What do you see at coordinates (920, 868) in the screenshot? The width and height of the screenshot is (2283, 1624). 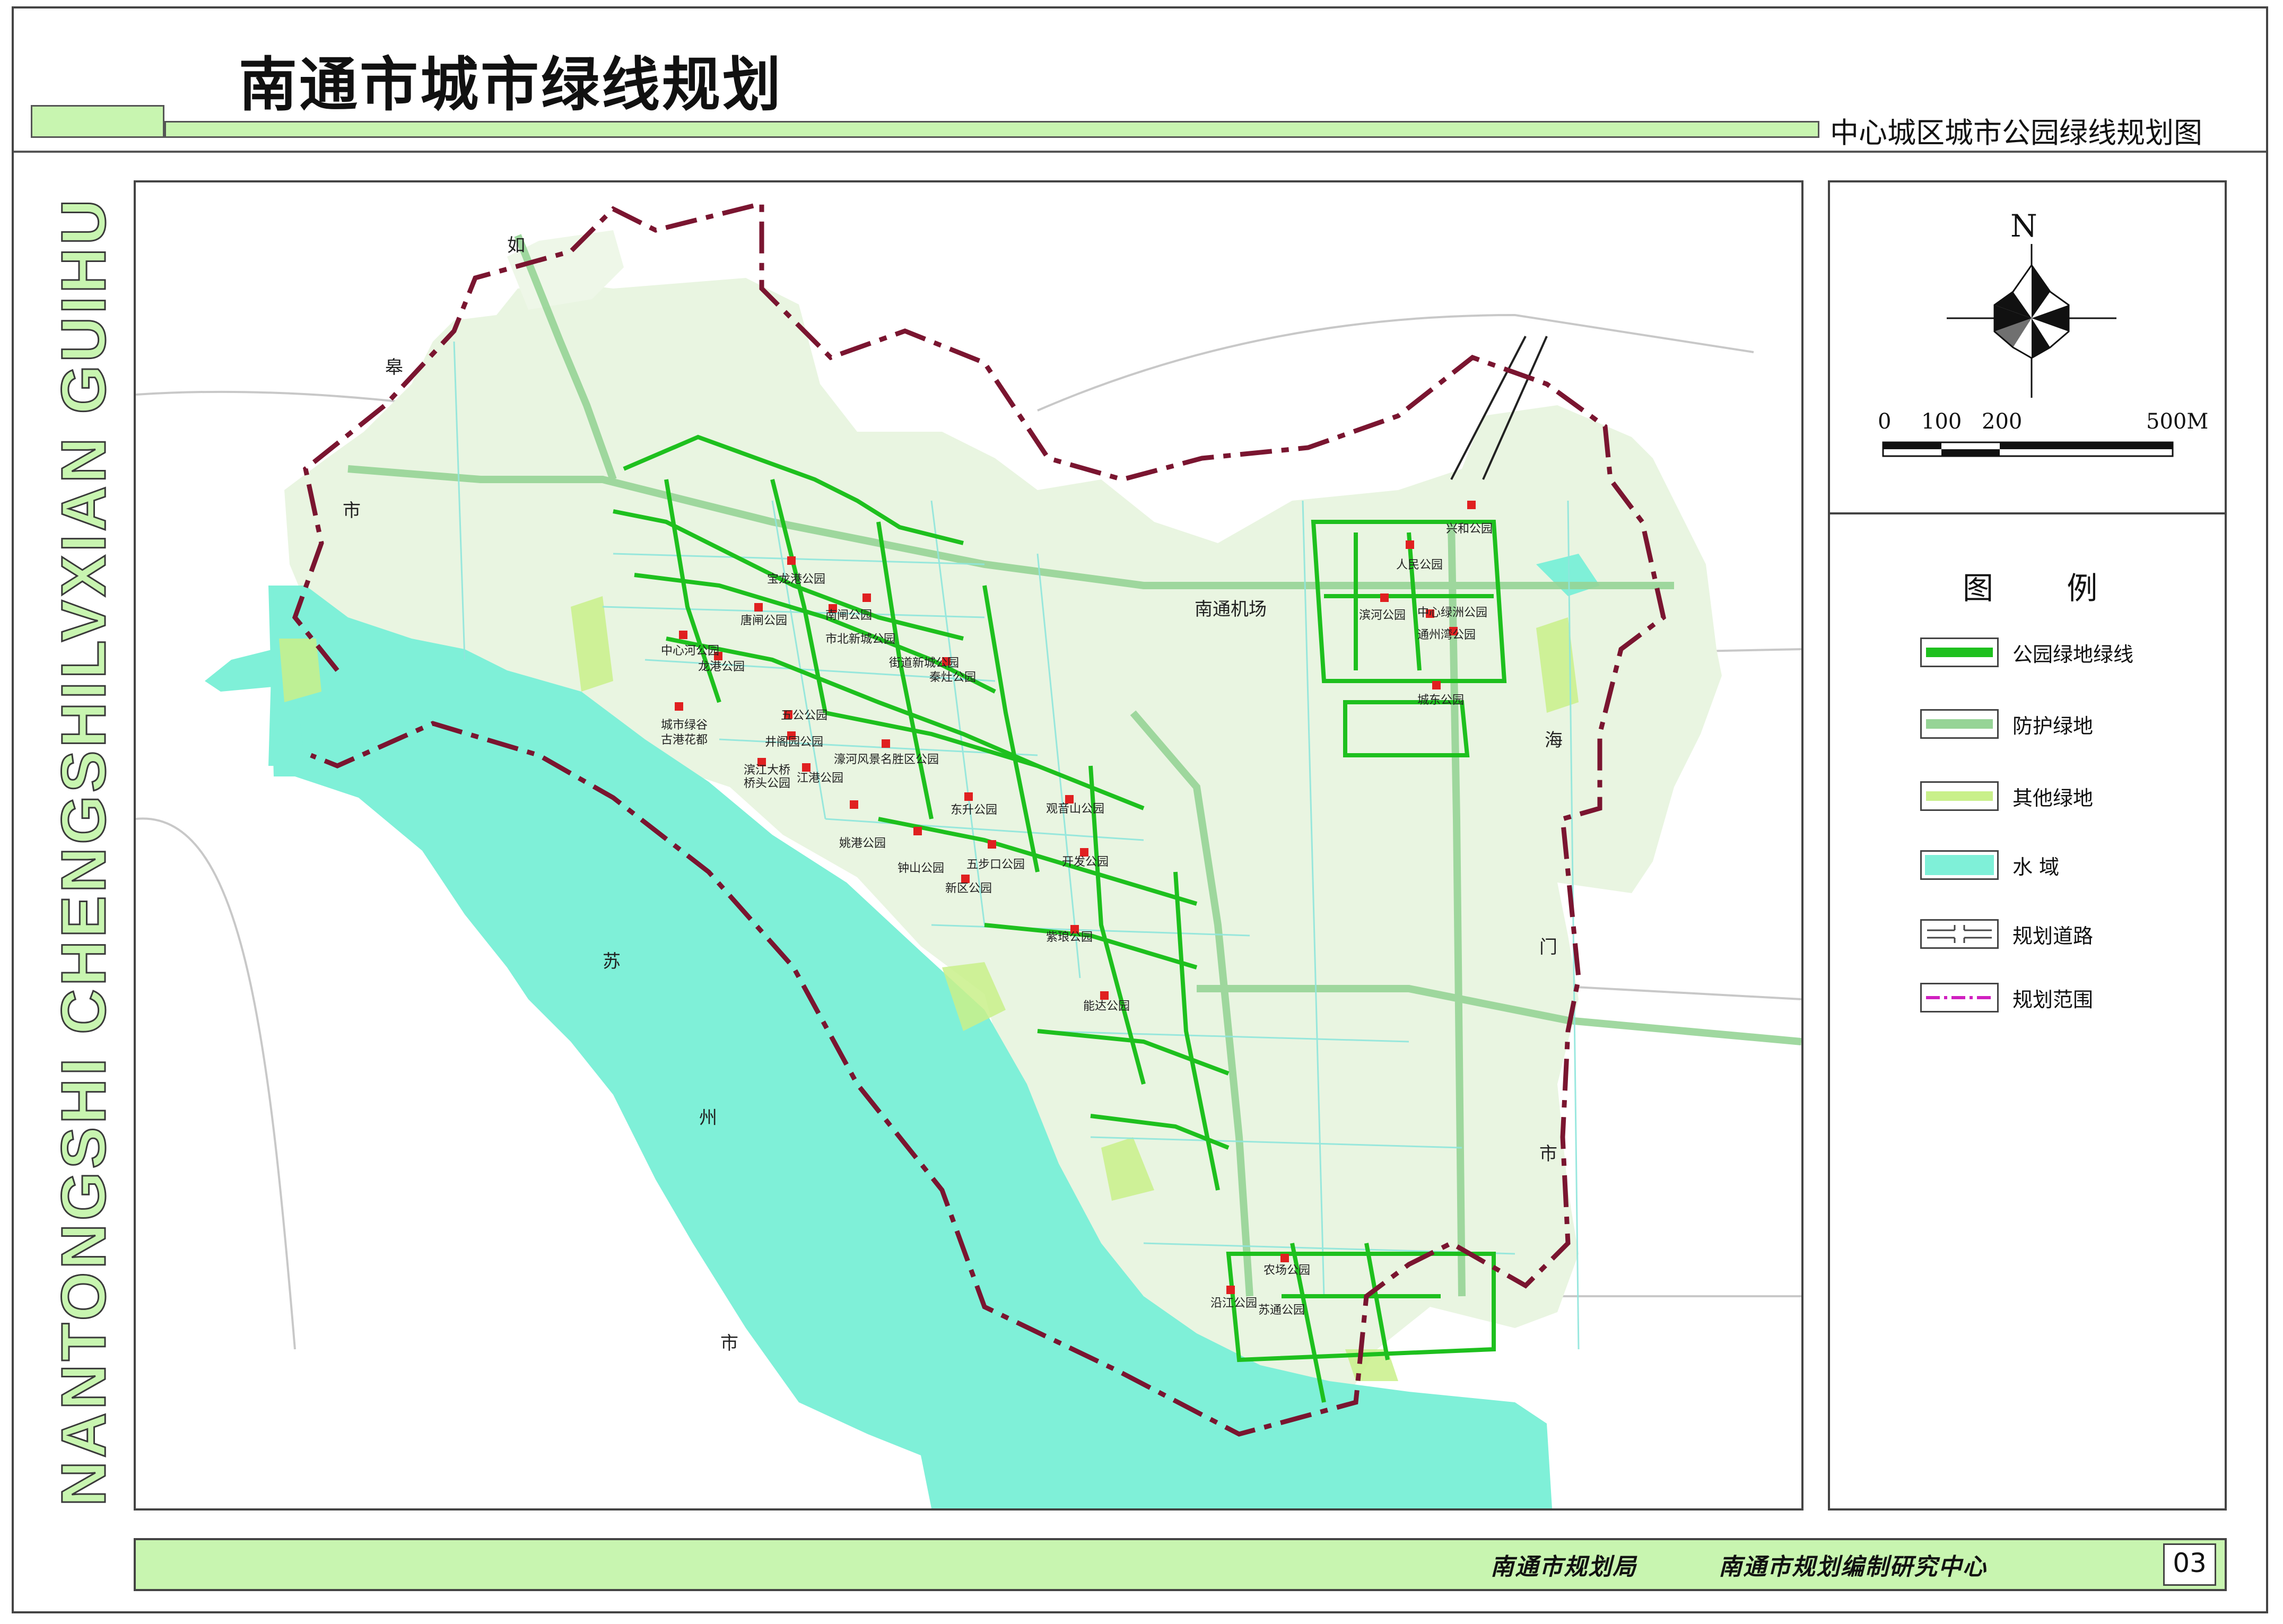 I see `park-label: 钟山公园` at bounding box center [920, 868].